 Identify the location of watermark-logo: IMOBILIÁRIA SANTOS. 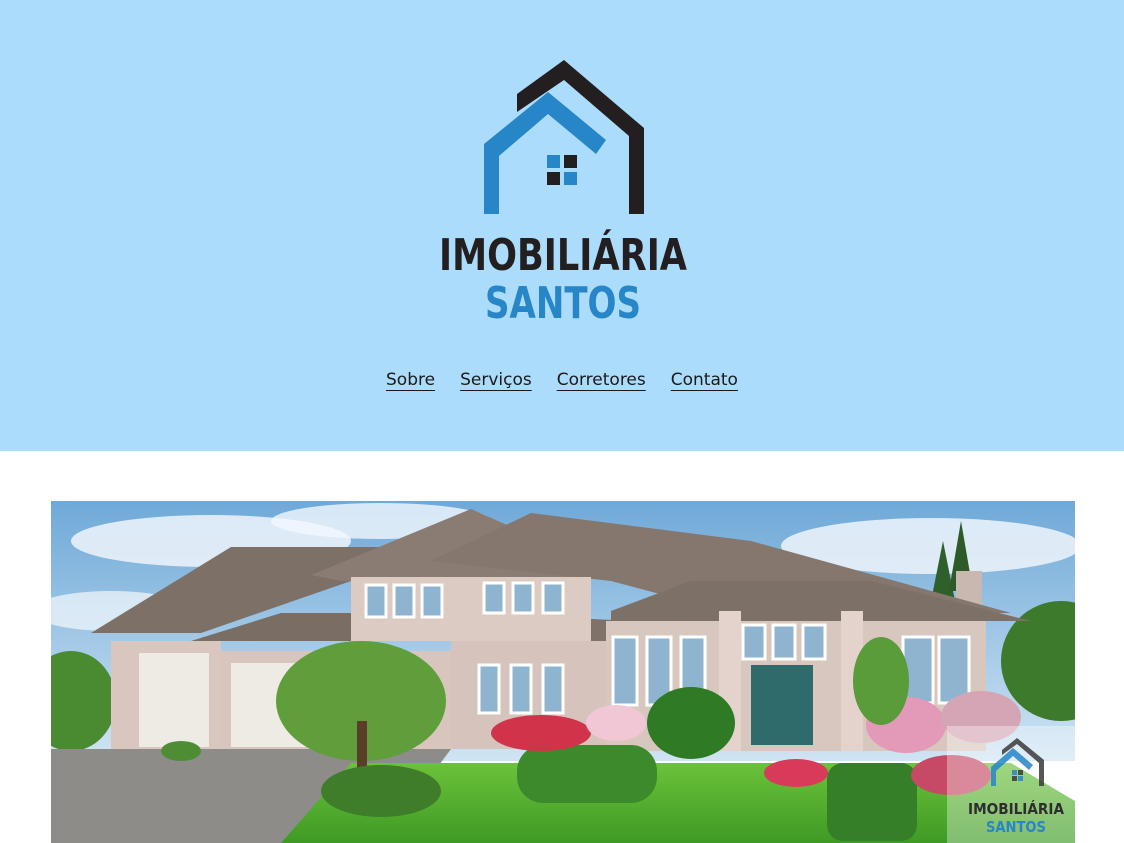
(1011, 784).